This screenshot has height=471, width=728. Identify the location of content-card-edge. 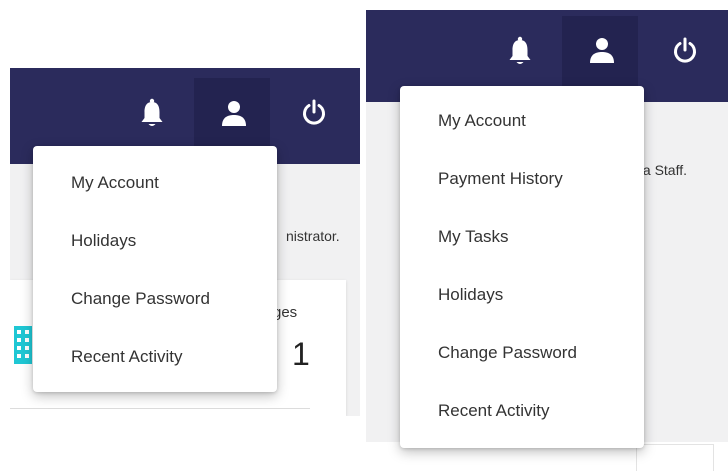
(675, 457).